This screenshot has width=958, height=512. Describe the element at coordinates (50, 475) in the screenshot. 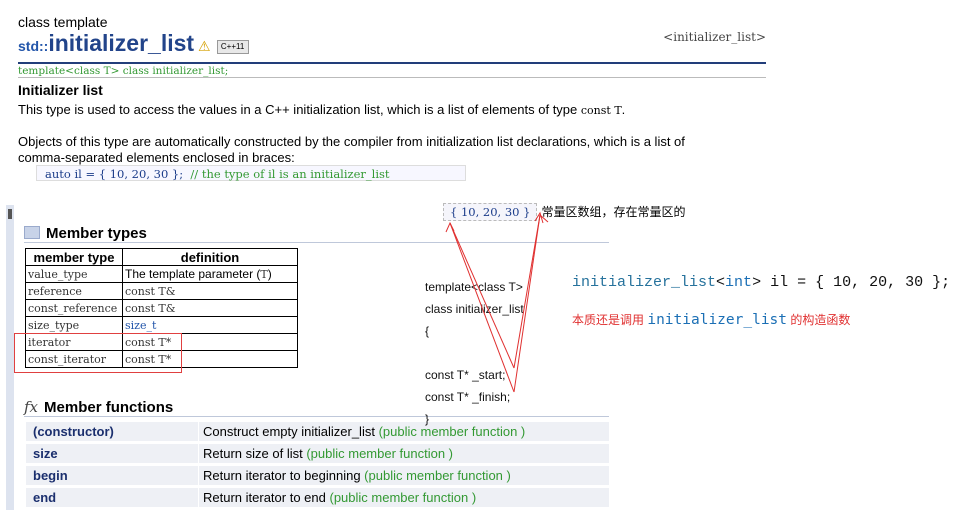

I see `function-link: begin` at that location.